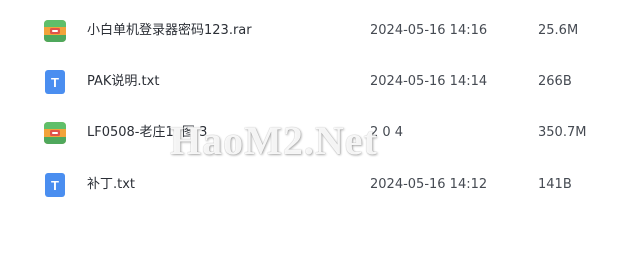 The width and height of the screenshot is (633, 268). Describe the element at coordinates (169, 30) in the screenshot. I see `file-name: 小白单机登录器密码123.rar` at that location.